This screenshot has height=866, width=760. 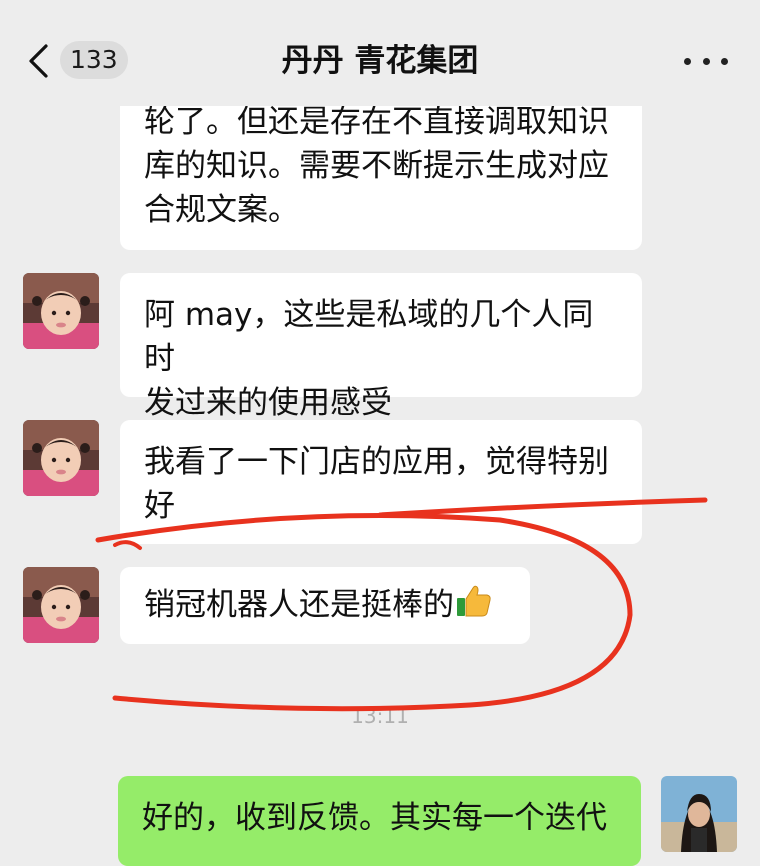 What do you see at coordinates (374, 818) in the screenshot?
I see `message-text: 好的，收到反馈。其实每一个迭代` at bounding box center [374, 818].